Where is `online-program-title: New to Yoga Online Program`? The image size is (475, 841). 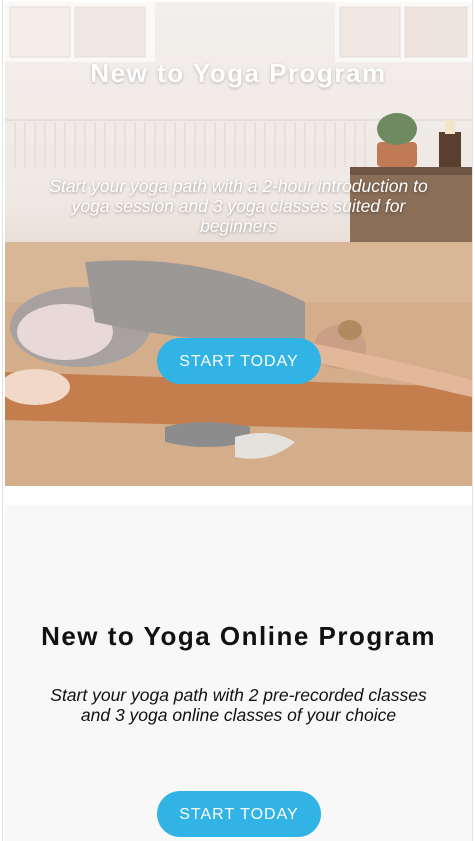 online-program-title: New to Yoga Online Program is located at coordinates (238, 636).